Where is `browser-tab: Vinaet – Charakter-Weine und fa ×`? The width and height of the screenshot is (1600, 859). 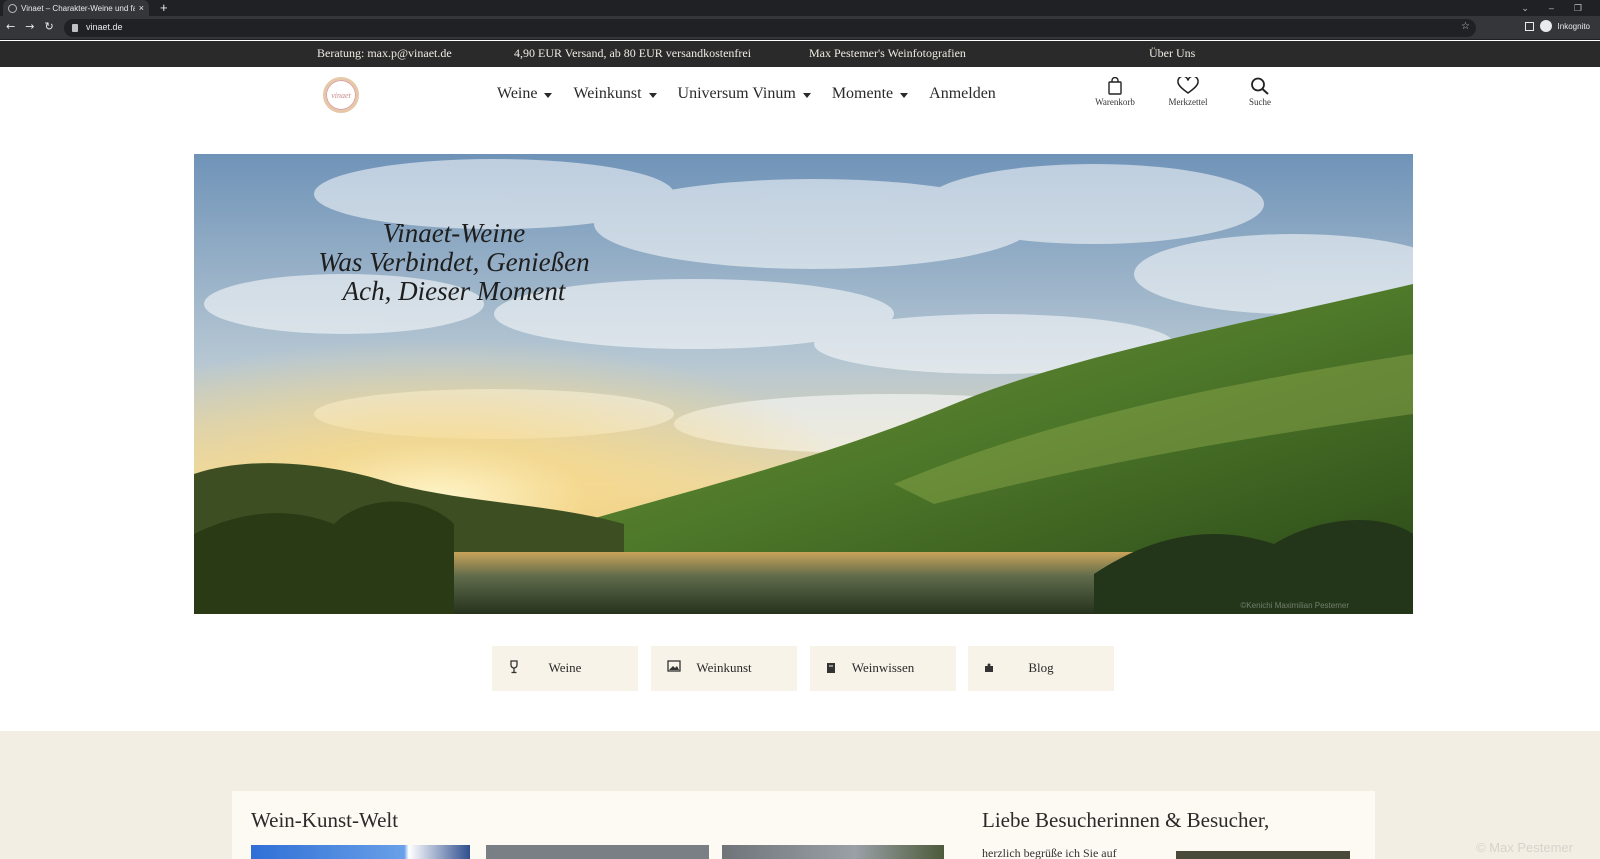
browser-tab: Vinaet – Charakter-Weine und fa × is located at coordinates (76, 8).